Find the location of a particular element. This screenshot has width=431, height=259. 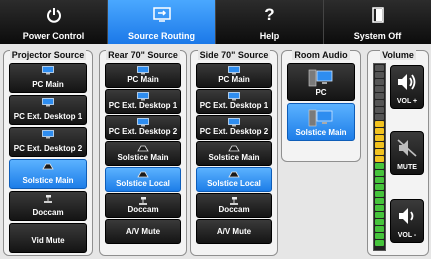

nav-label: Power Control is located at coordinates (53, 36).